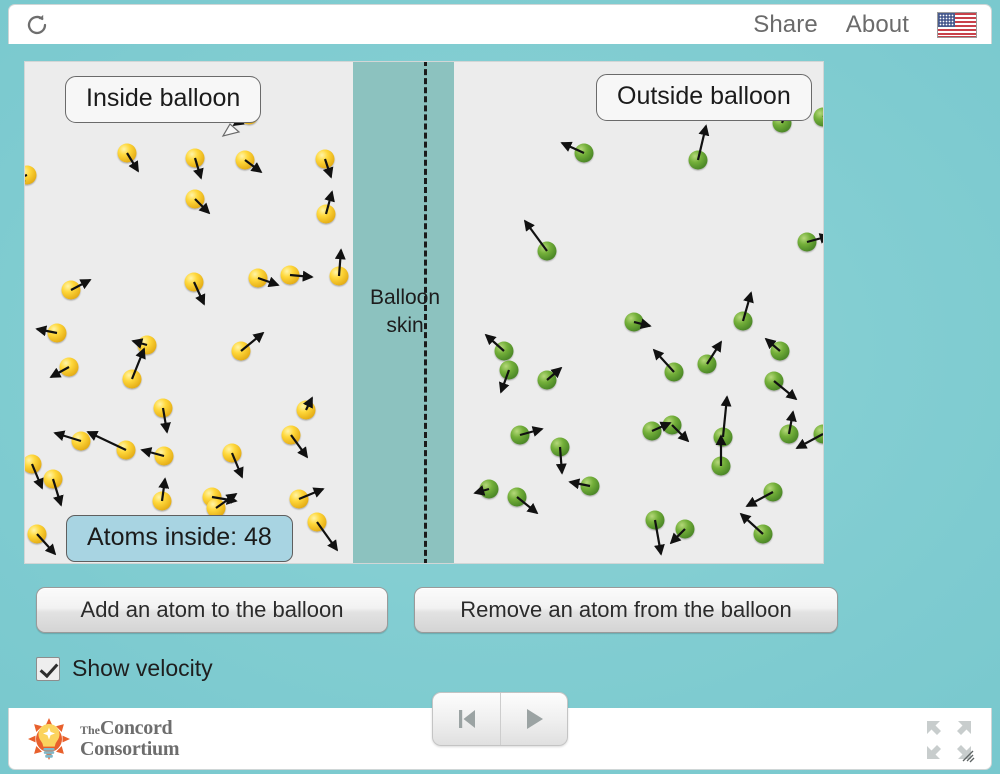  What do you see at coordinates (130, 748) in the screenshot?
I see `logo-consortium: Consortium` at bounding box center [130, 748].